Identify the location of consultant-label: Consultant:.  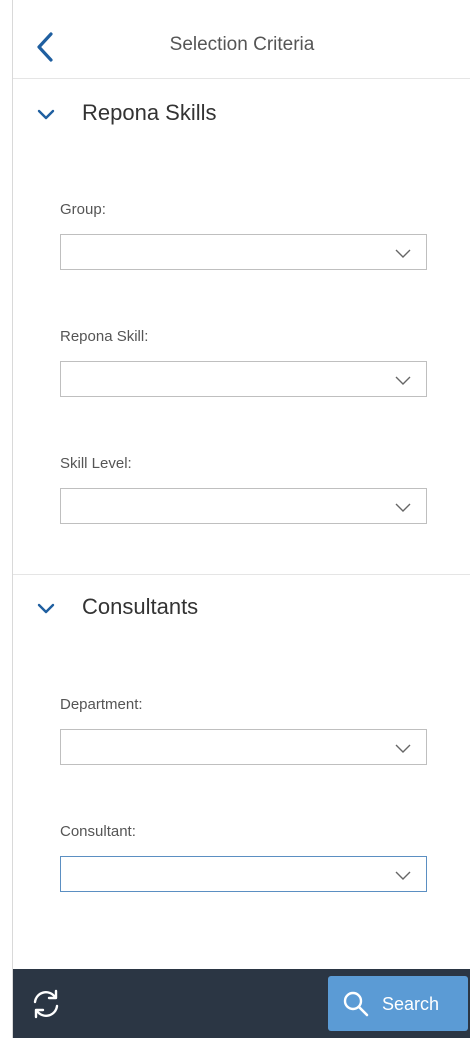
(98, 831).